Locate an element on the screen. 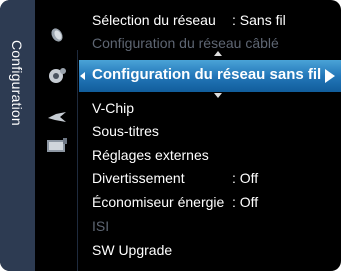  menu-item-label: ISI is located at coordinates (101, 226).